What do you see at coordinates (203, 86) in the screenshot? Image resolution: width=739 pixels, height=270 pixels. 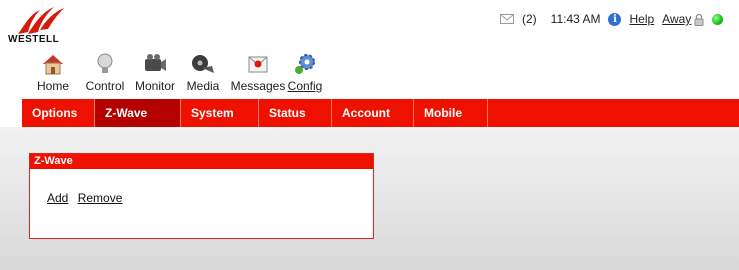 I see `toolbar-media-label: Media` at bounding box center [203, 86].